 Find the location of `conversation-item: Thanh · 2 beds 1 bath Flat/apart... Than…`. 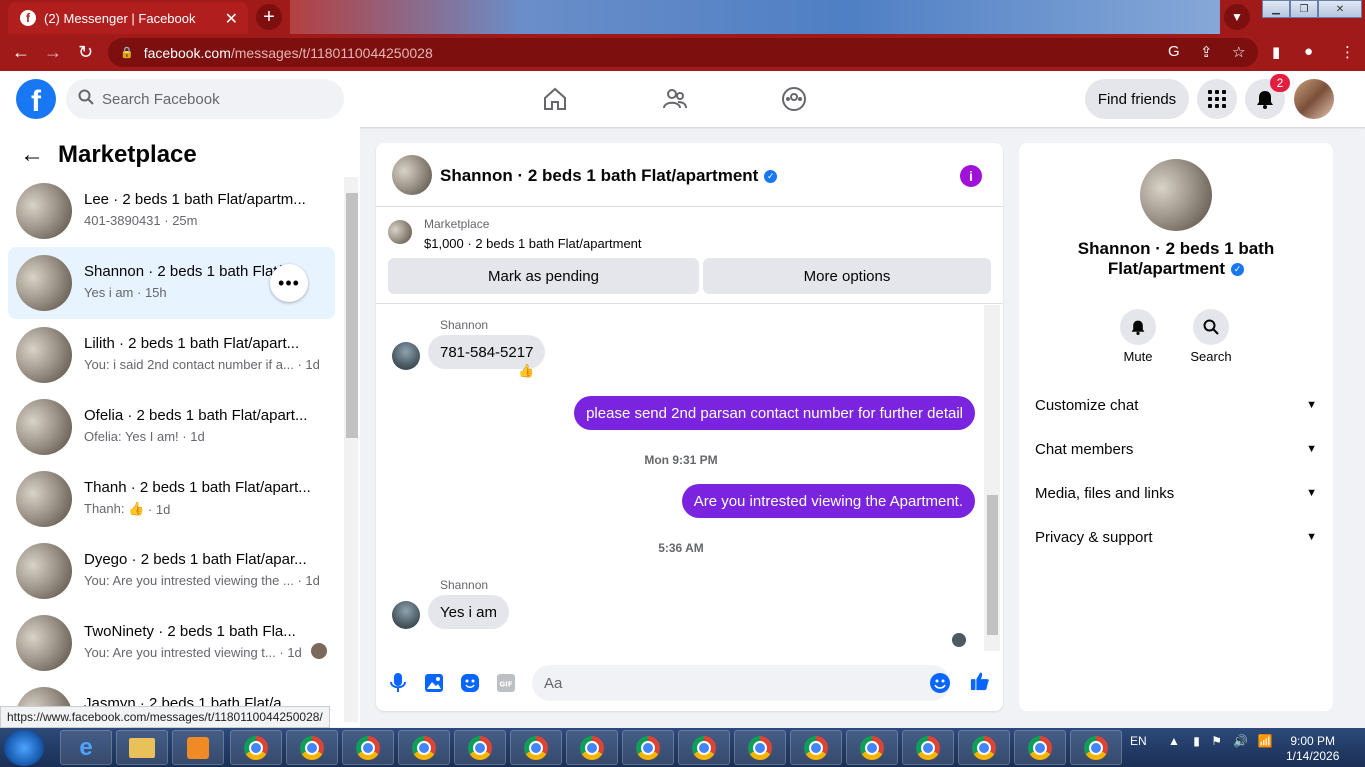

conversation-item: Thanh · 2 beds 1 bath Flat/apart... Than… is located at coordinates (171, 499).